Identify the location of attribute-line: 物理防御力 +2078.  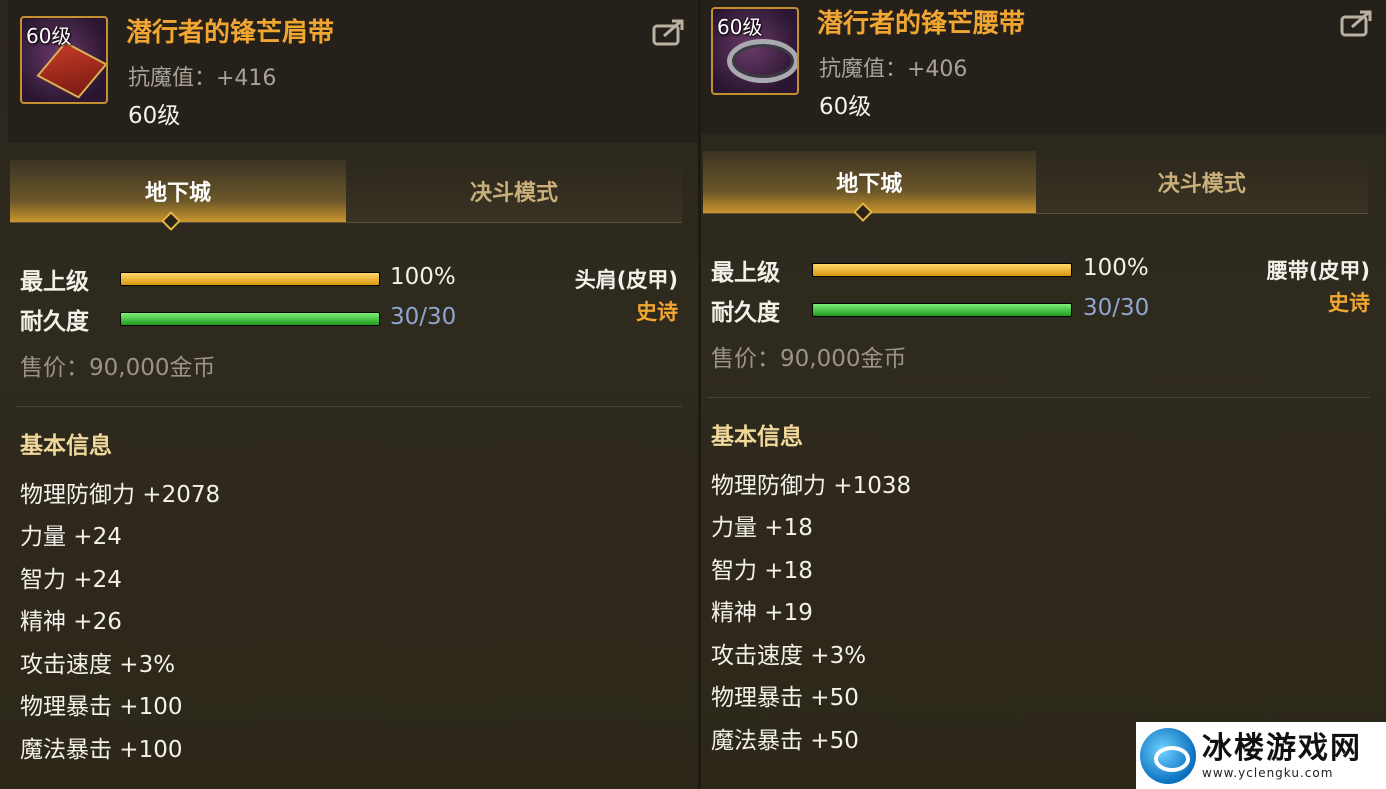
(120, 495).